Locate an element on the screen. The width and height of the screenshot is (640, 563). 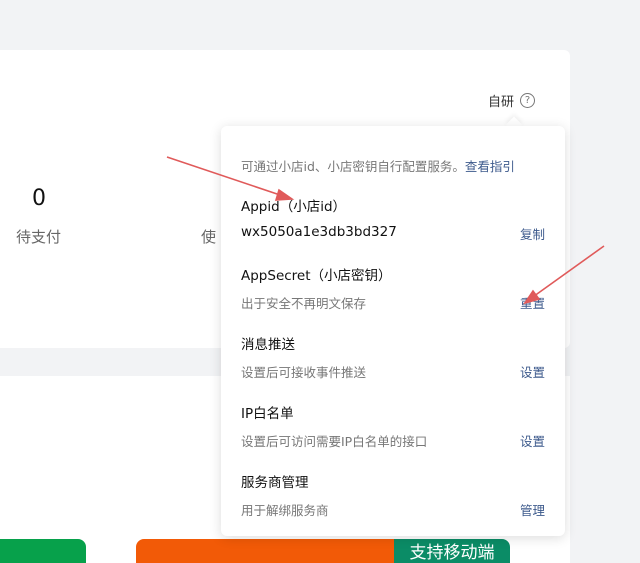
message-push-subtitle: 设置后可接收事件推送 is located at coordinates (304, 372).